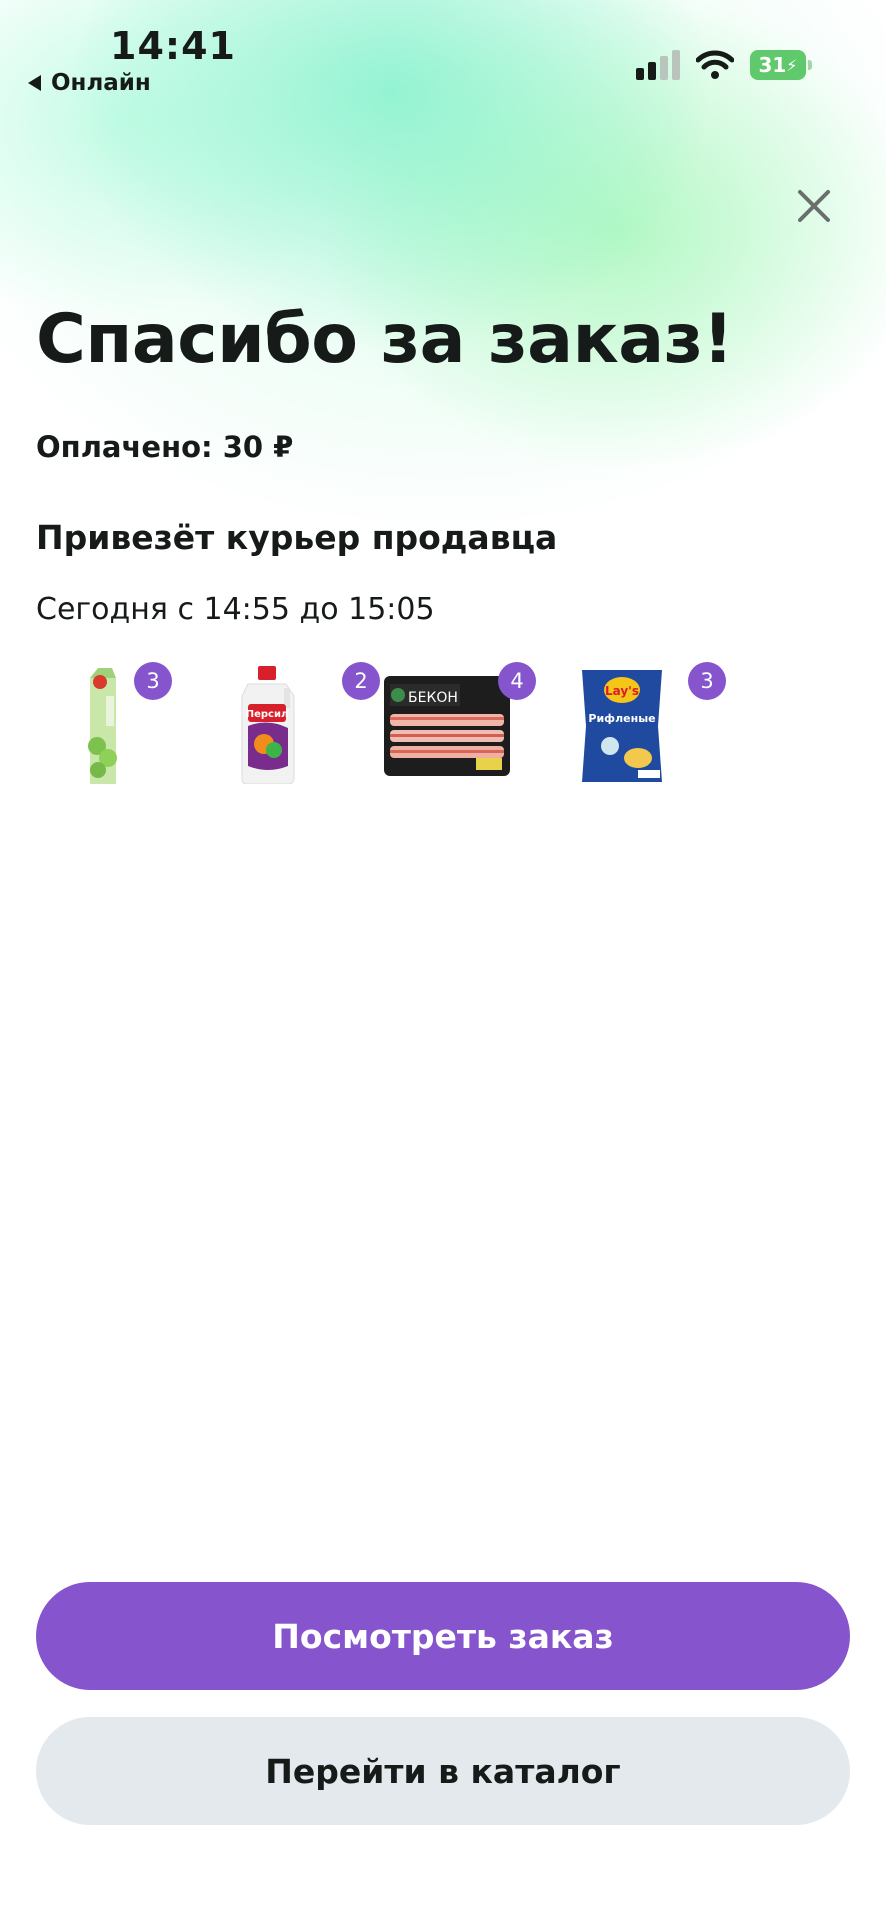  What do you see at coordinates (297, 537) in the screenshot?
I see `delivery-method: Привезёт курьер продавца` at bounding box center [297, 537].